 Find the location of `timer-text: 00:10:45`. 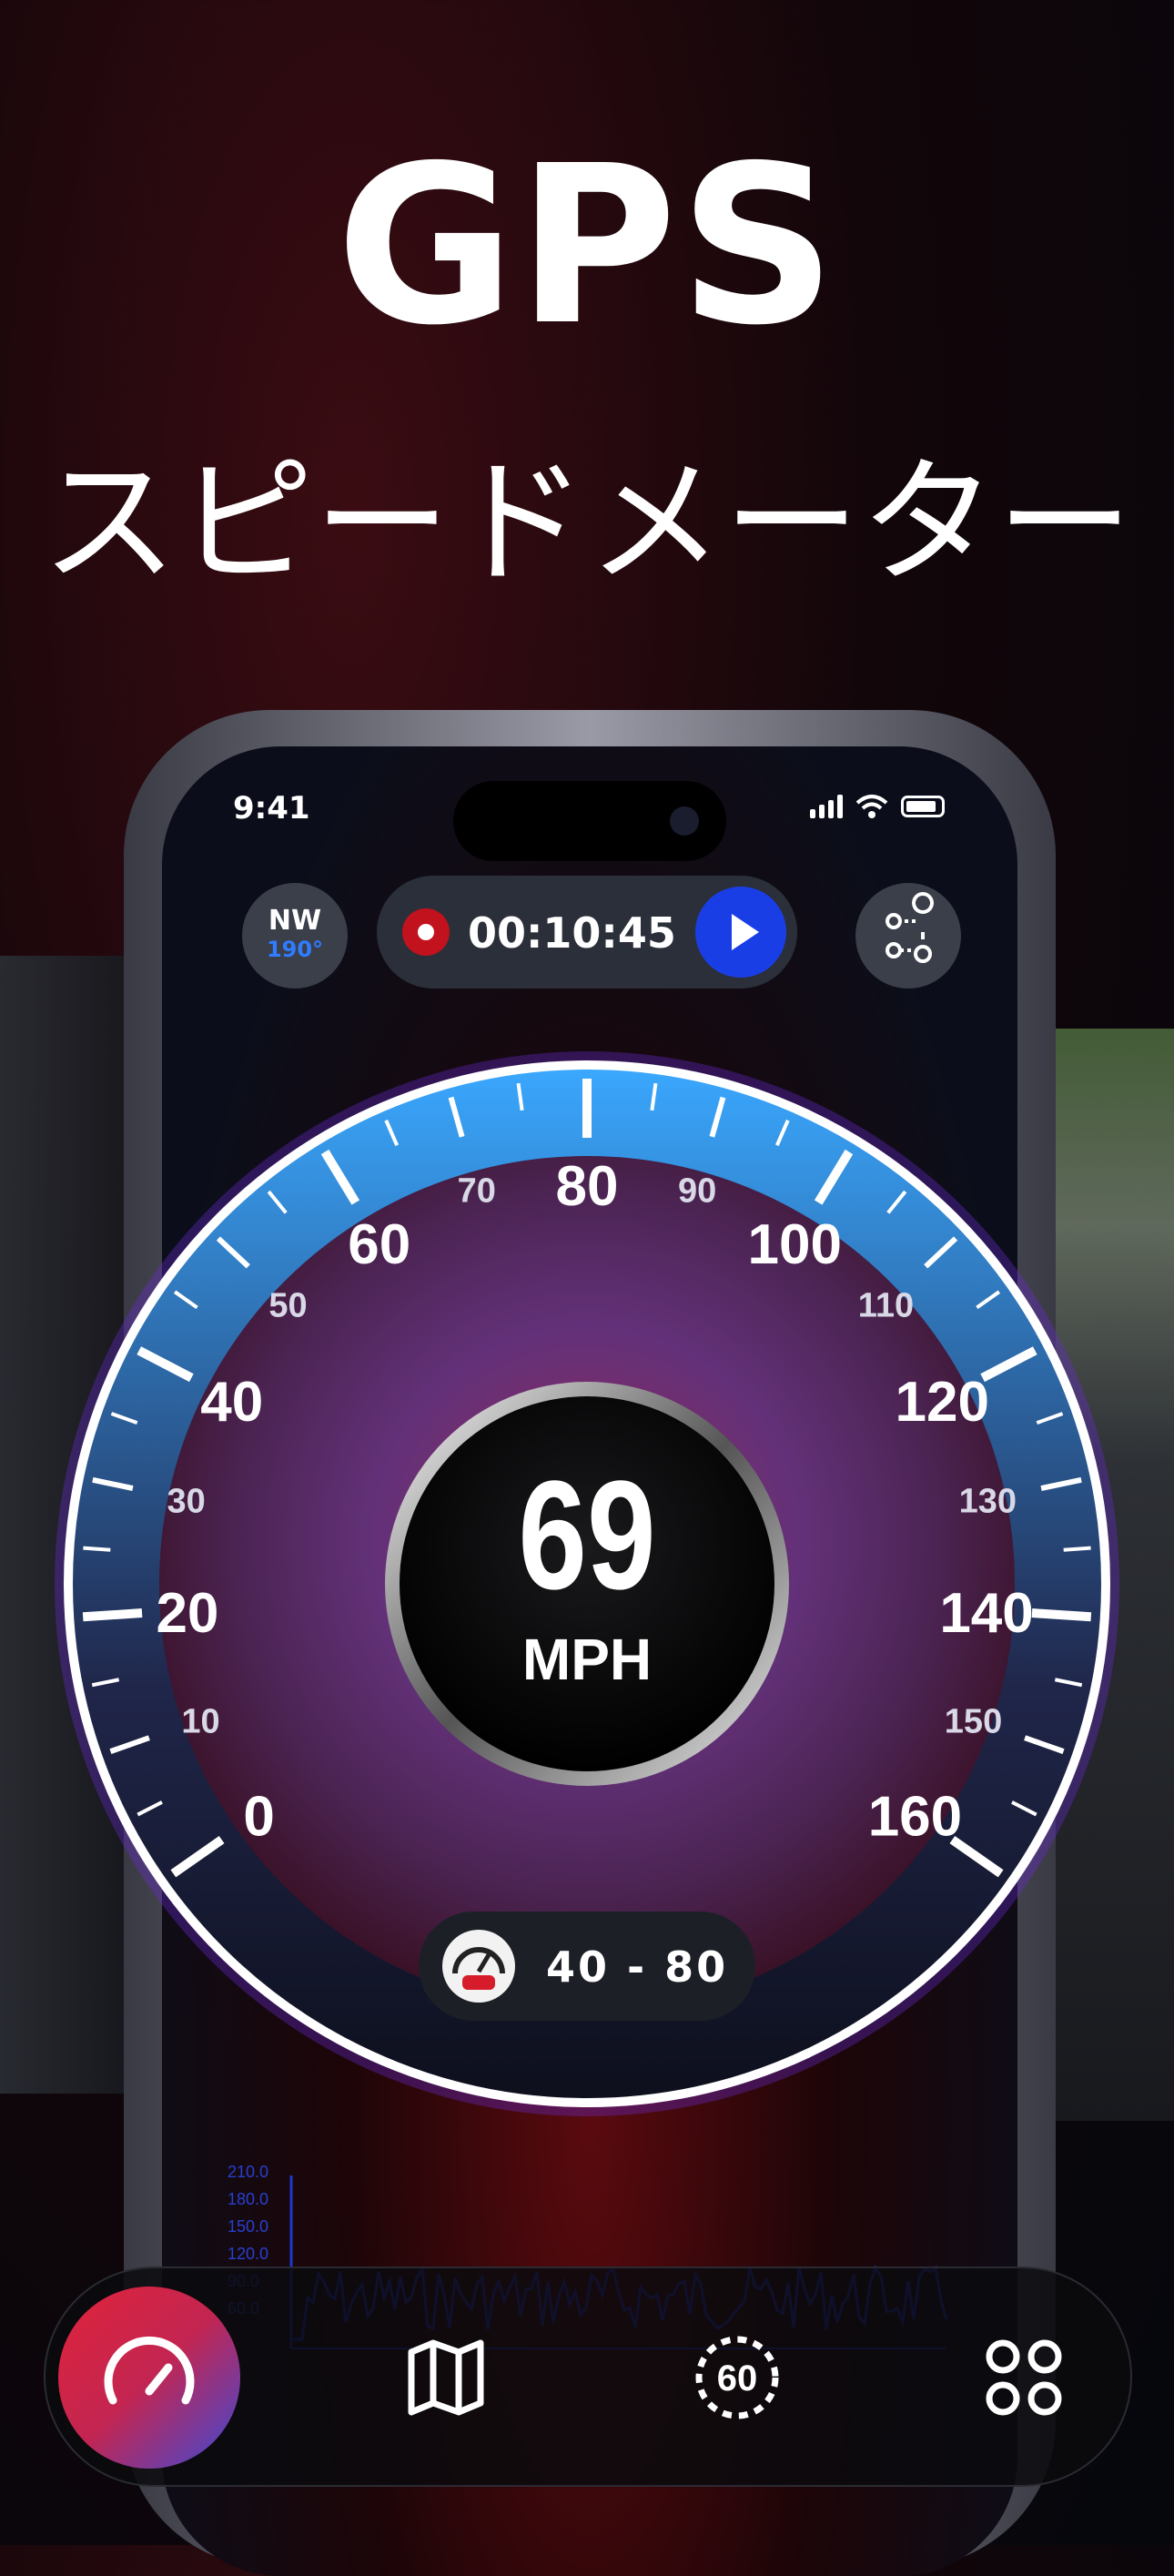

timer-text: 00:10:45 is located at coordinates (572, 933).